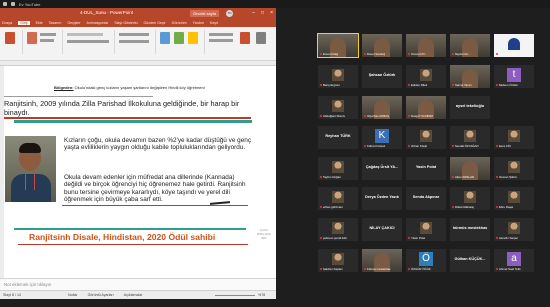 The height and width of the screenshot is (307, 550). Describe the element at coordinates (374, 146) in the screenshot. I see `participant-name: Kübra Kolusul` at that location.